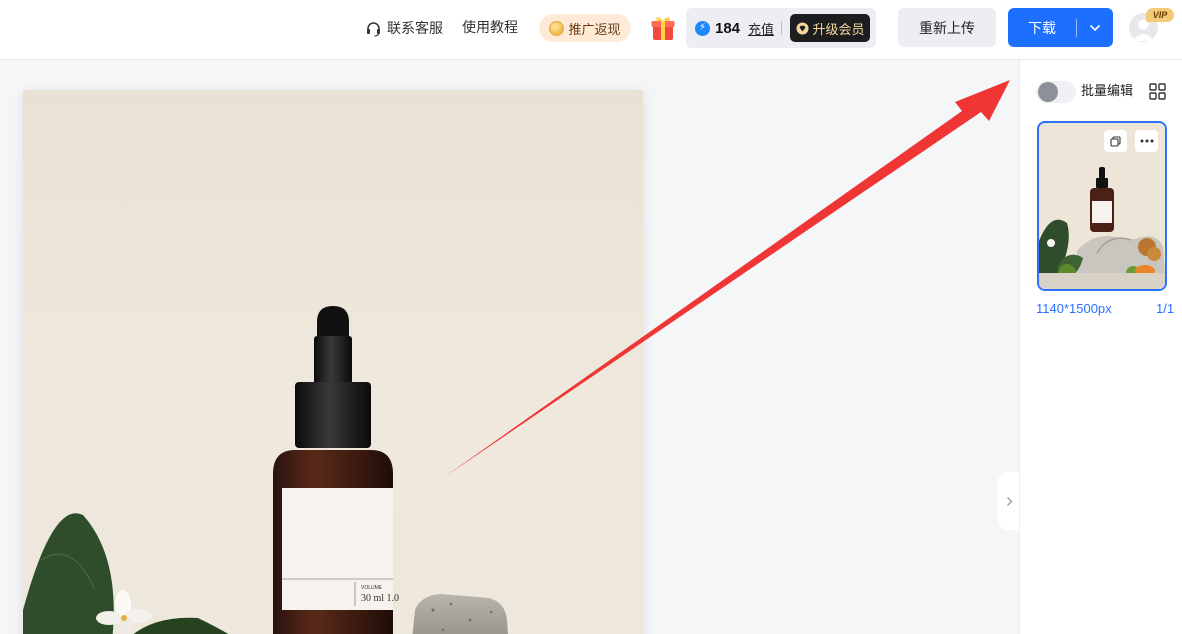  Describe the element at coordinates (557, 28) in the screenshot. I see `coin-icon` at that location.